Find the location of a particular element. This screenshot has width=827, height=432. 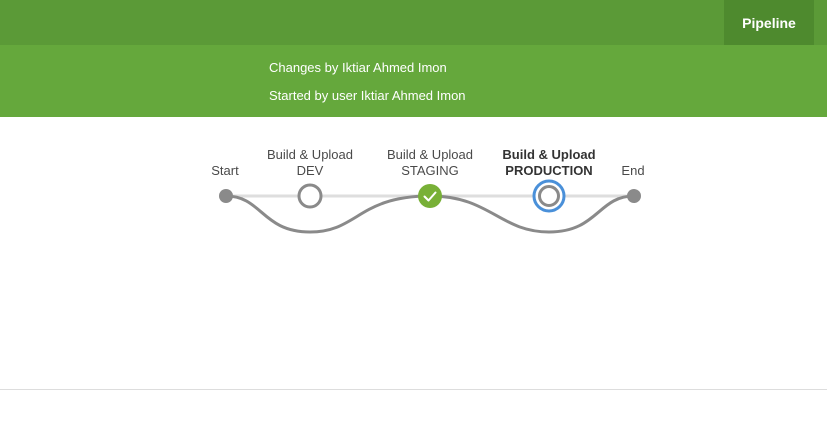

stage-node-staging is located at coordinates (430, 196).